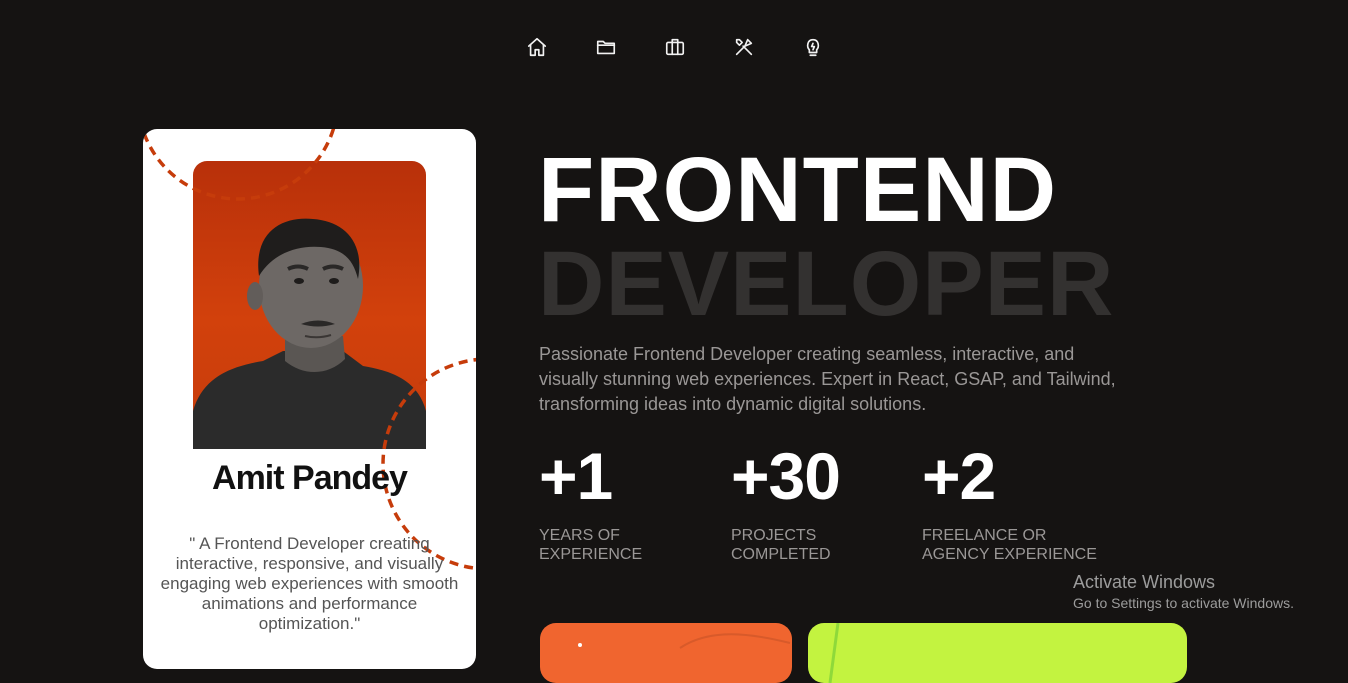 This screenshot has height=683, width=1348. Describe the element at coordinates (1144, 582) in the screenshot. I see `watermark-title: Activate Windows` at that location.